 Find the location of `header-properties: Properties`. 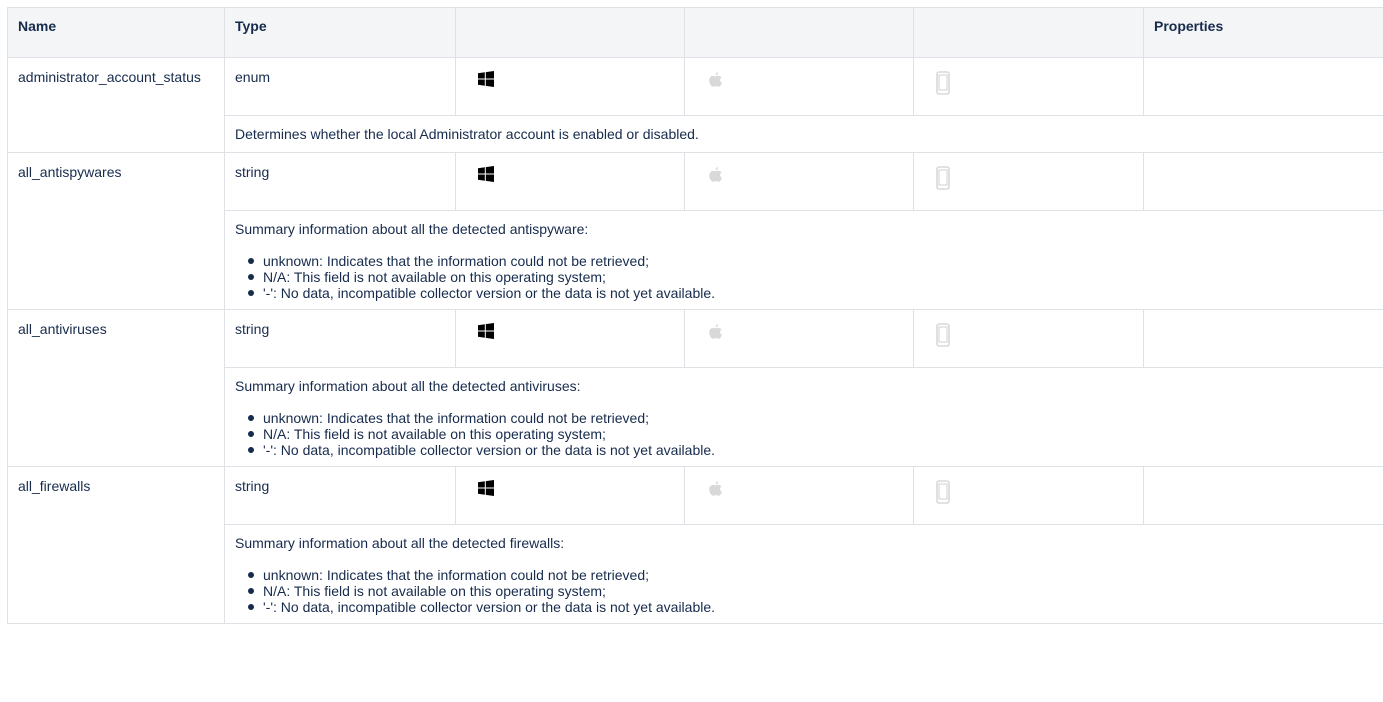

header-properties: Properties is located at coordinates (1263, 32).